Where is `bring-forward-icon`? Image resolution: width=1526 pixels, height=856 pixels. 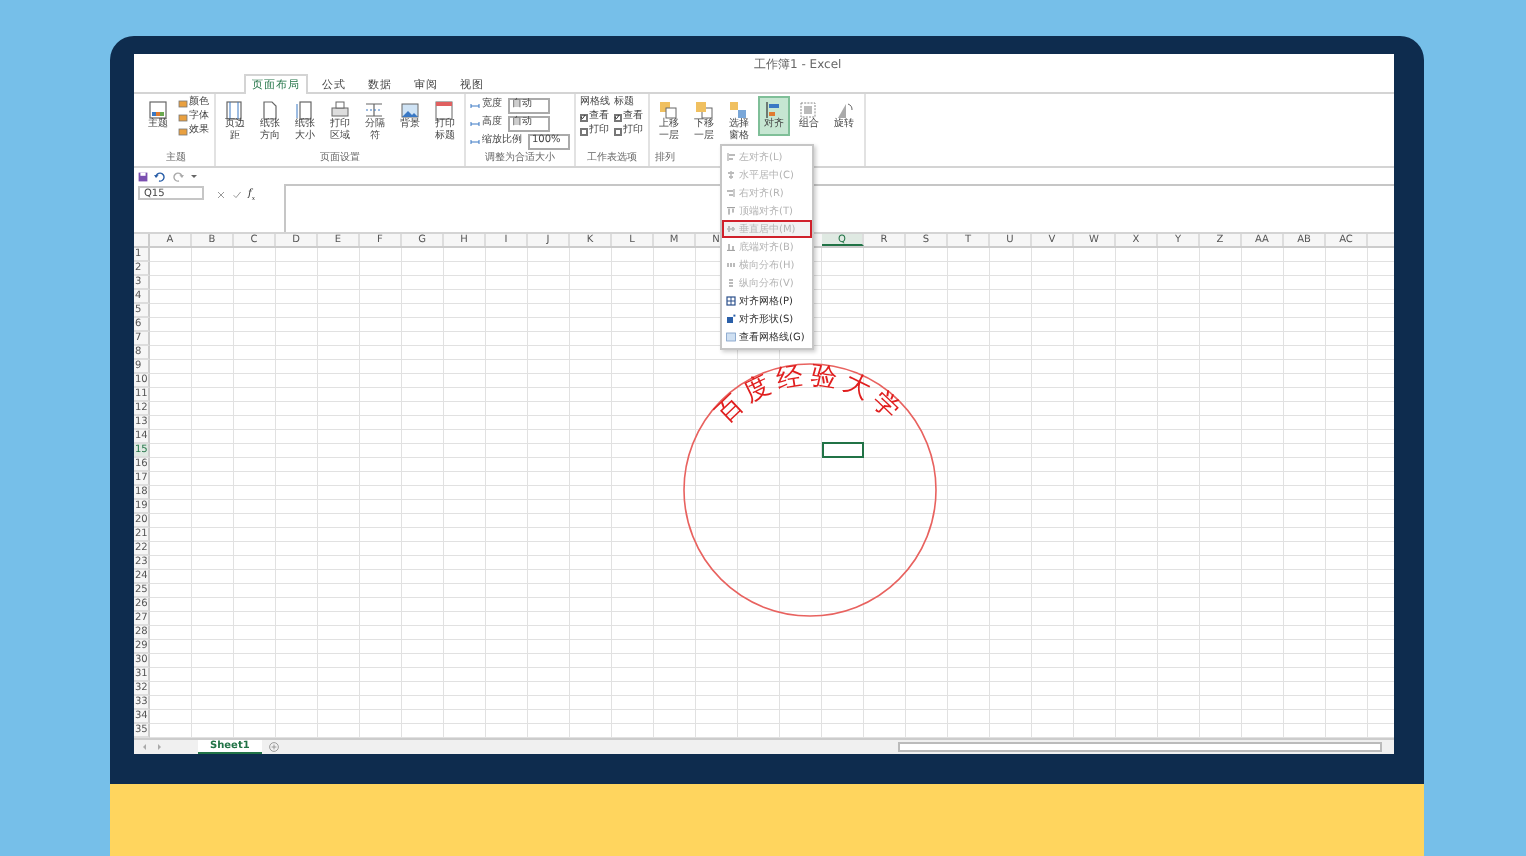
bring-forward-icon is located at coordinates (668, 110).